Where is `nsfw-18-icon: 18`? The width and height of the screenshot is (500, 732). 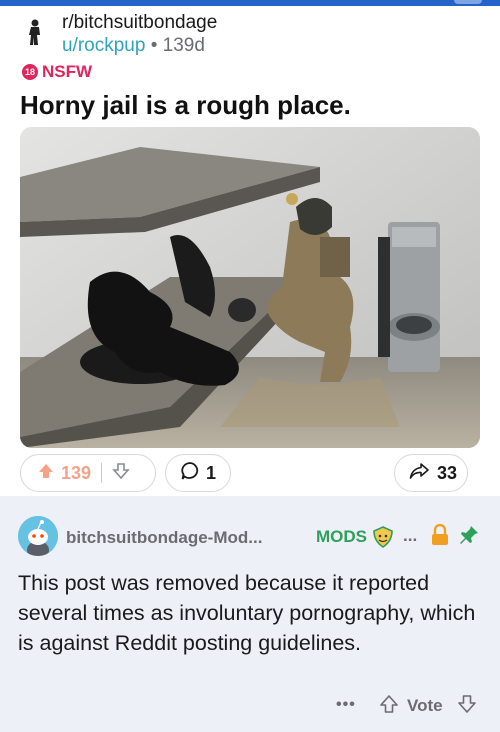
nsfw-18-icon: 18 is located at coordinates (30, 72).